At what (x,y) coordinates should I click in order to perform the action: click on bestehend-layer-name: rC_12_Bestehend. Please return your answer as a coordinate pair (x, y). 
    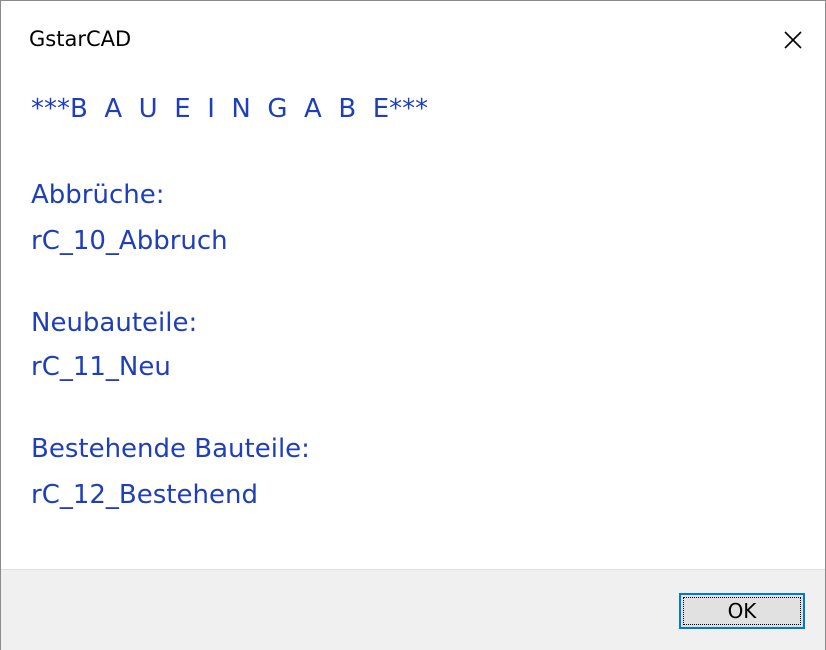
    Looking at the image, I should click on (144, 495).